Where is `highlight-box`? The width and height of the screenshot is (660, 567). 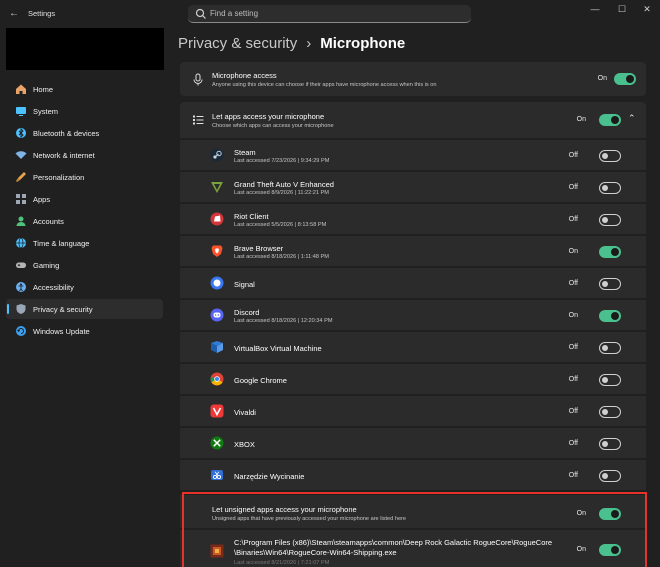 highlight-box is located at coordinates (414, 529).